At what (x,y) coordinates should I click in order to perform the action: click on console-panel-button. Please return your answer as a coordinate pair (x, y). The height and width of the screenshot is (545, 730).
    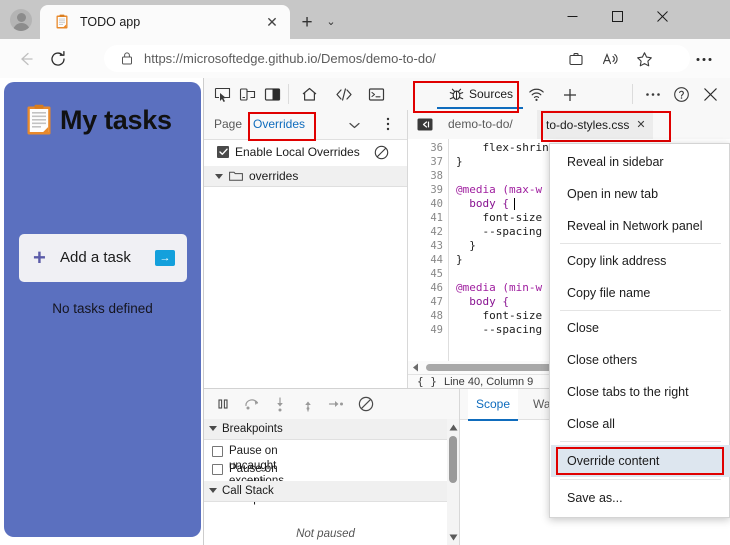
    Looking at the image, I should click on (376, 94).